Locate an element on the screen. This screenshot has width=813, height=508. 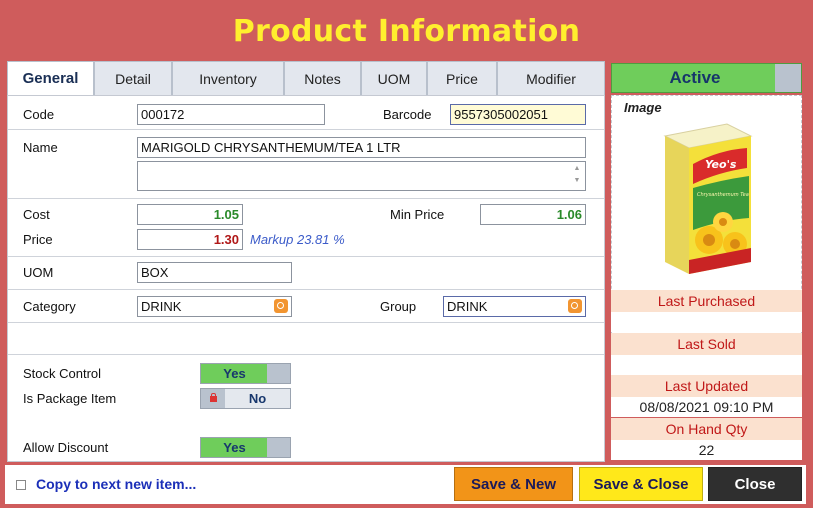
status-label: Active is located at coordinates (695, 77).